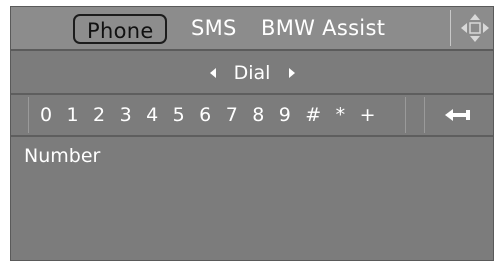 The height and width of the screenshot is (261, 500). Describe the element at coordinates (323, 28) in the screenshot. I see `tab-bmw-assist: BMW Assist` at that location.